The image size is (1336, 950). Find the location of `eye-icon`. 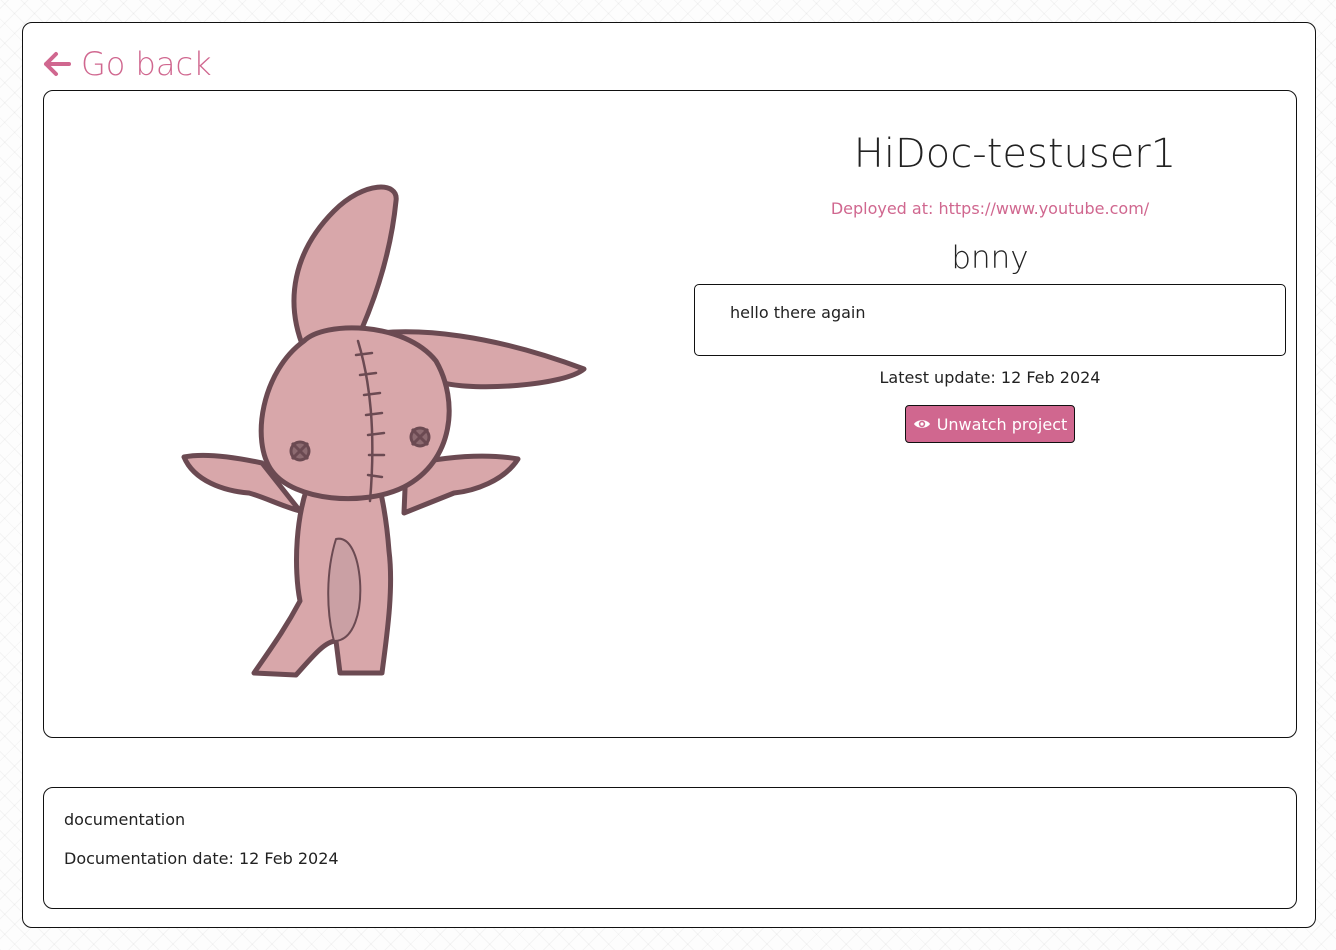

eye-icon is located at coordinates (921, 424).